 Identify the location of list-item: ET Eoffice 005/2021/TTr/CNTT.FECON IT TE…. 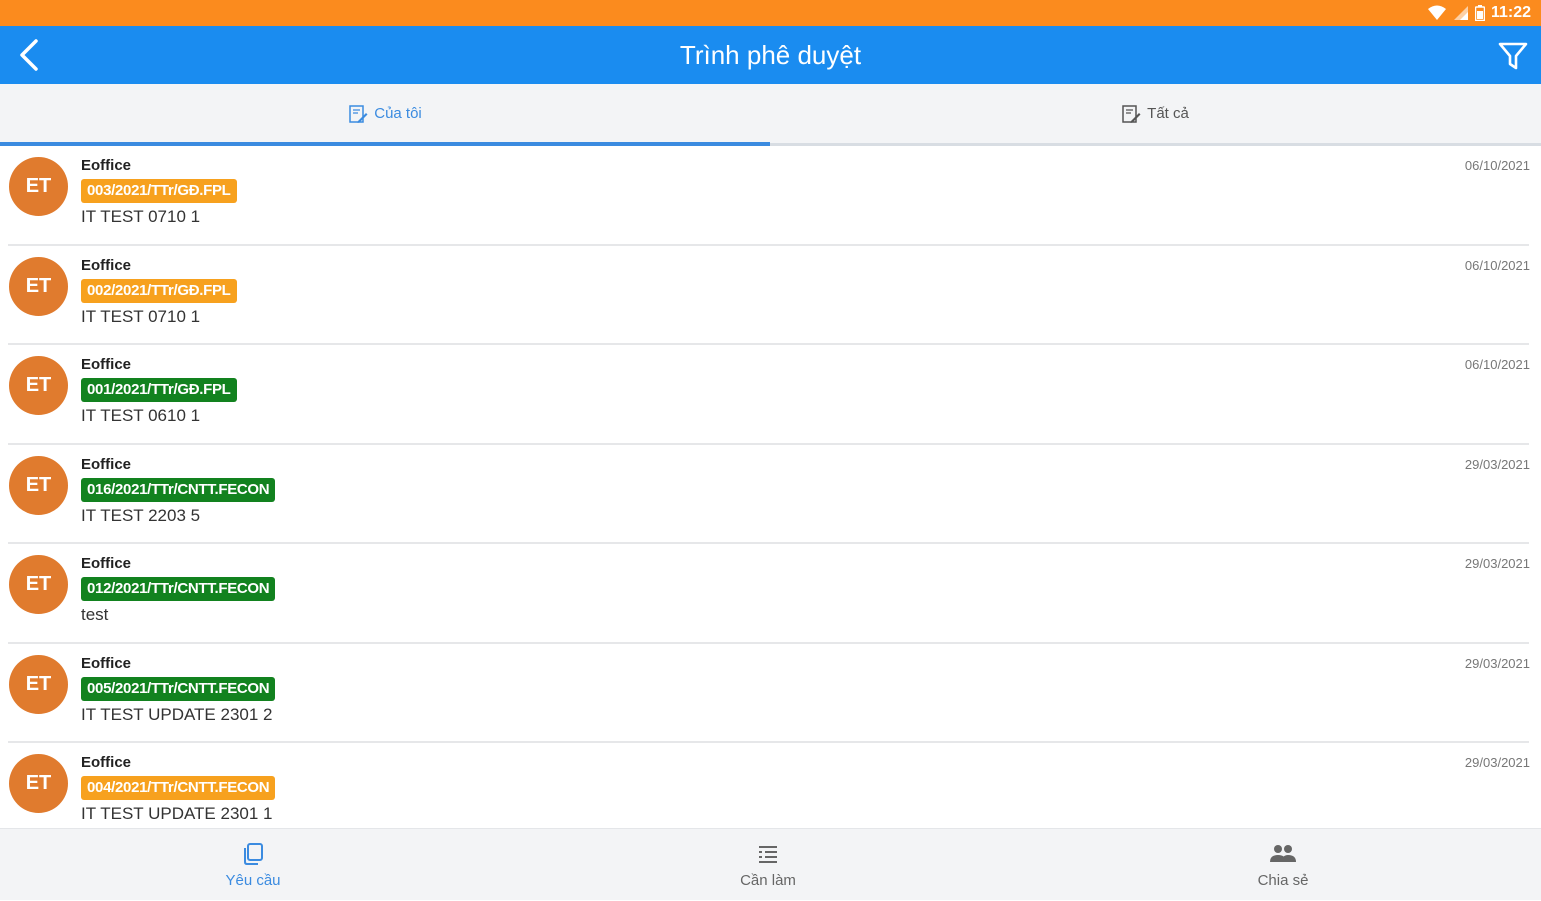
(770, 693).